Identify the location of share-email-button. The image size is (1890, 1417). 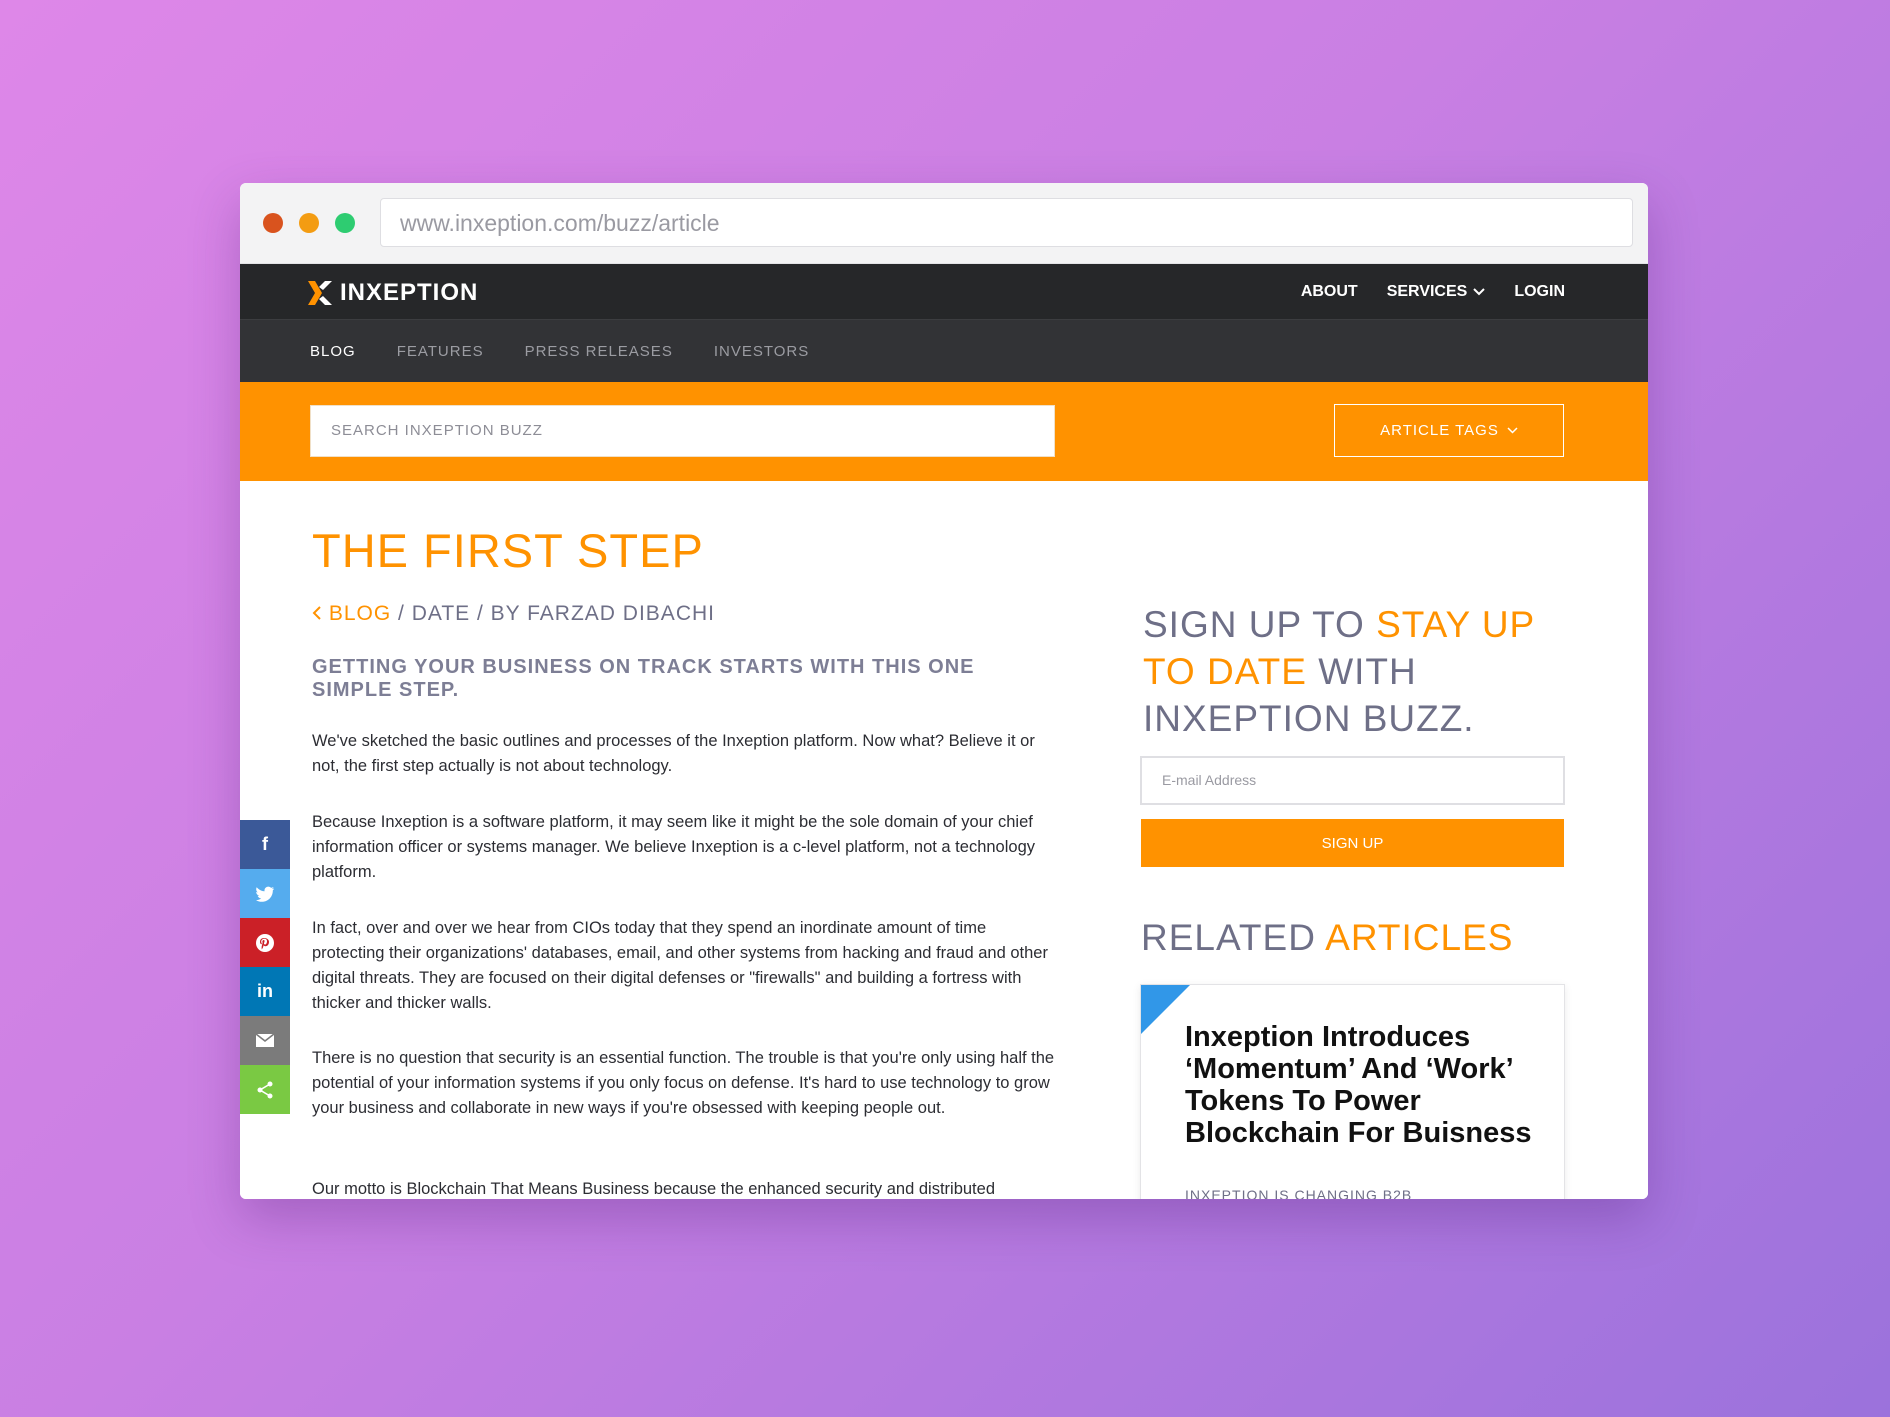
(265, 1040).